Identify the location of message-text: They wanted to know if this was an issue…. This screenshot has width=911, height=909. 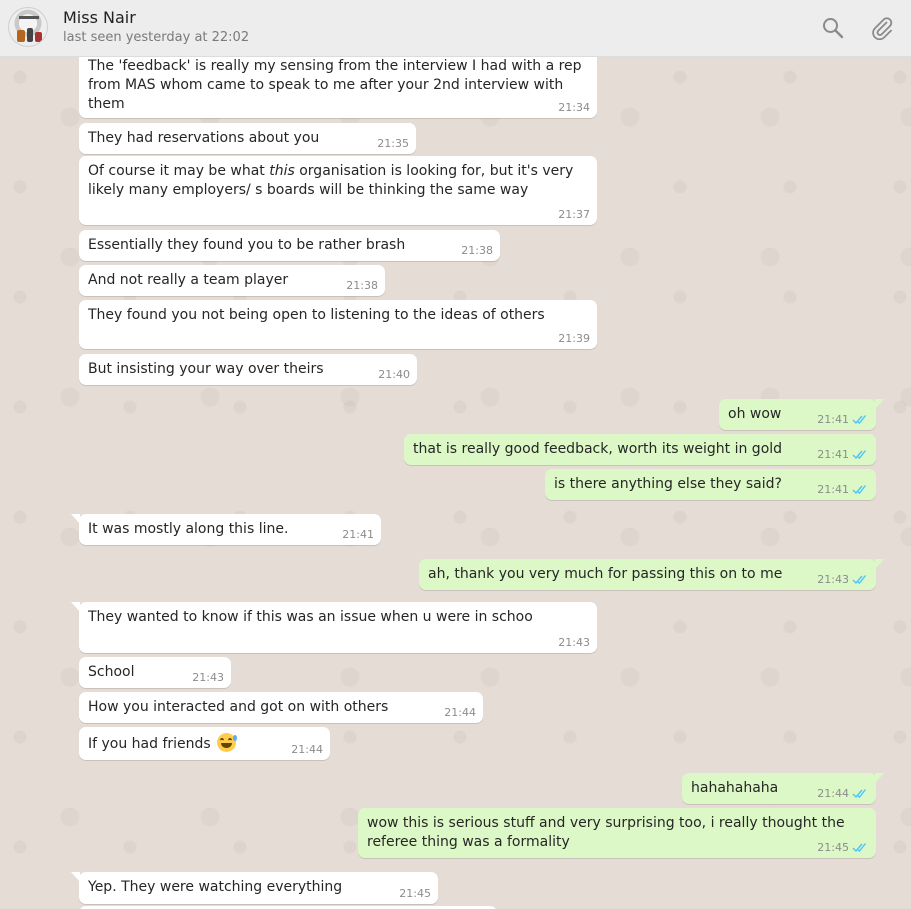
(310, 617).